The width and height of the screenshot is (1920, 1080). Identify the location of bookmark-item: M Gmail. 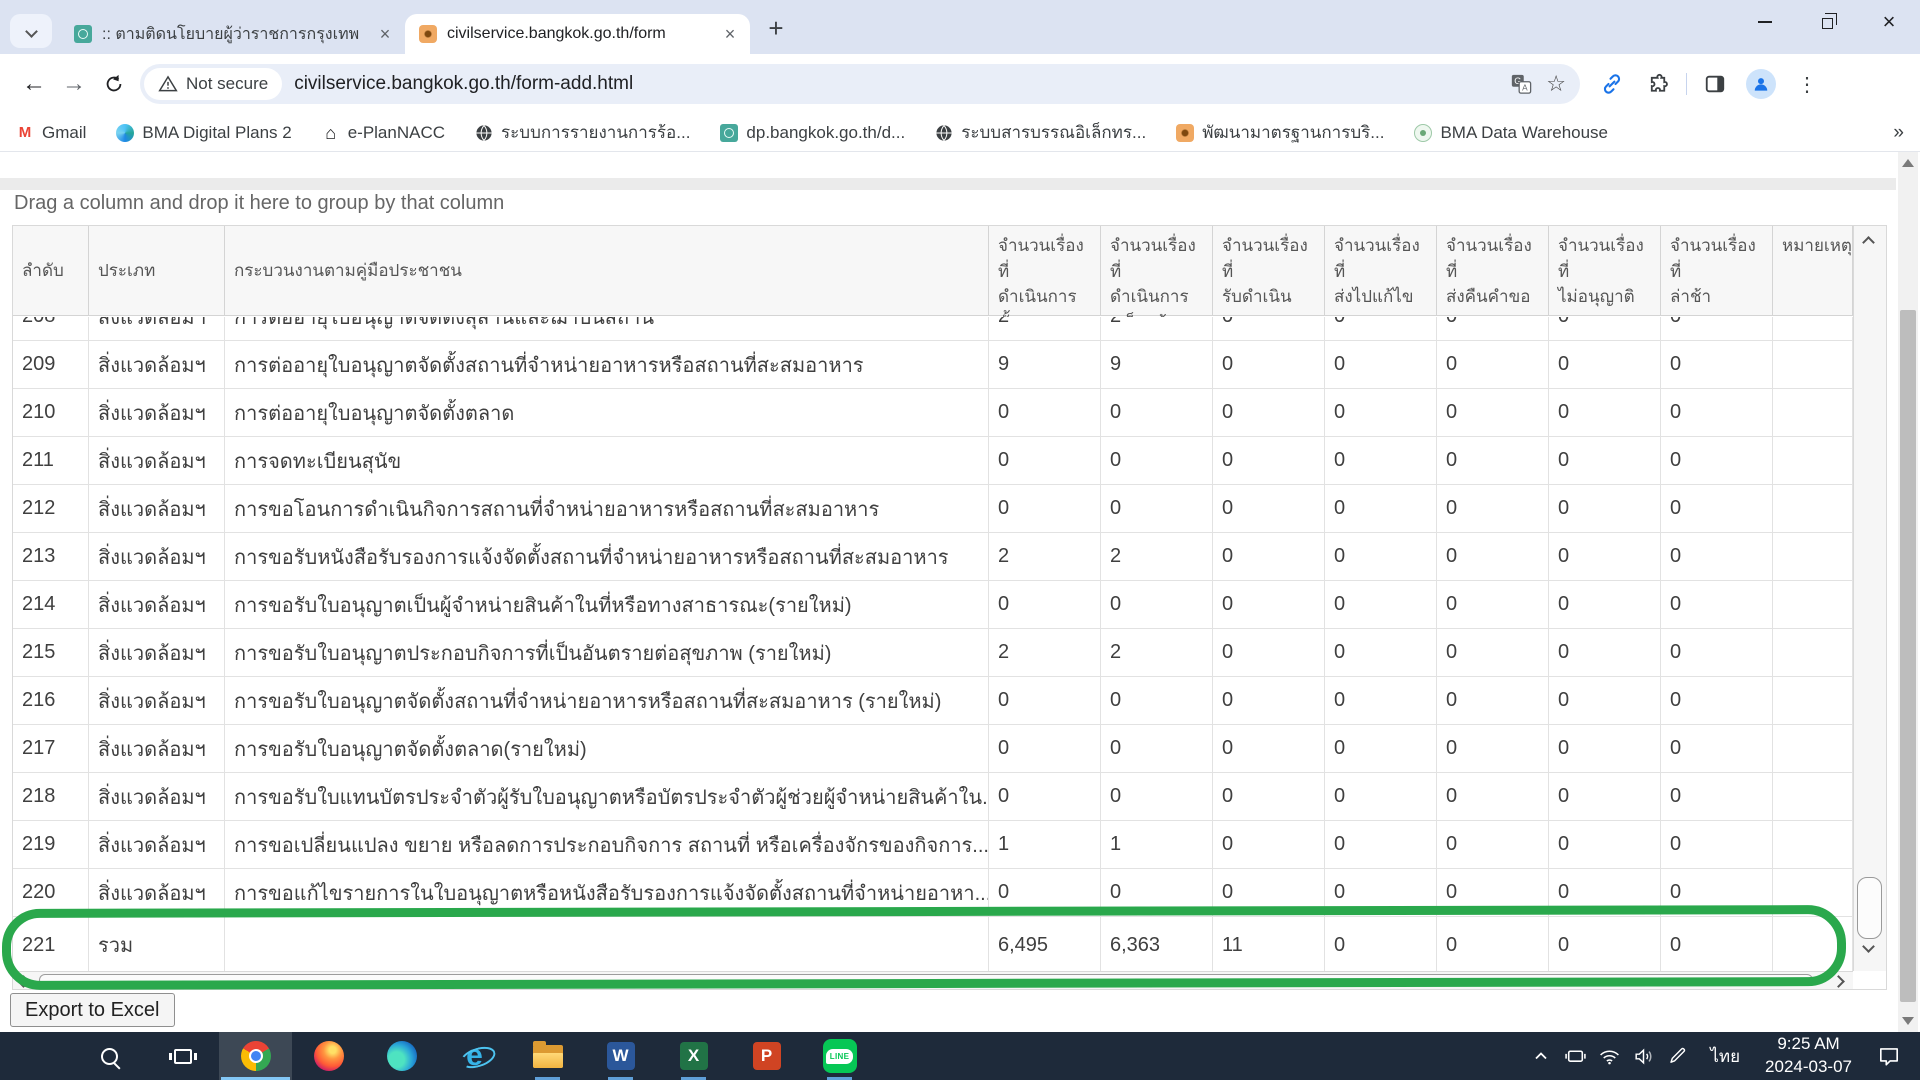
(51, 132).